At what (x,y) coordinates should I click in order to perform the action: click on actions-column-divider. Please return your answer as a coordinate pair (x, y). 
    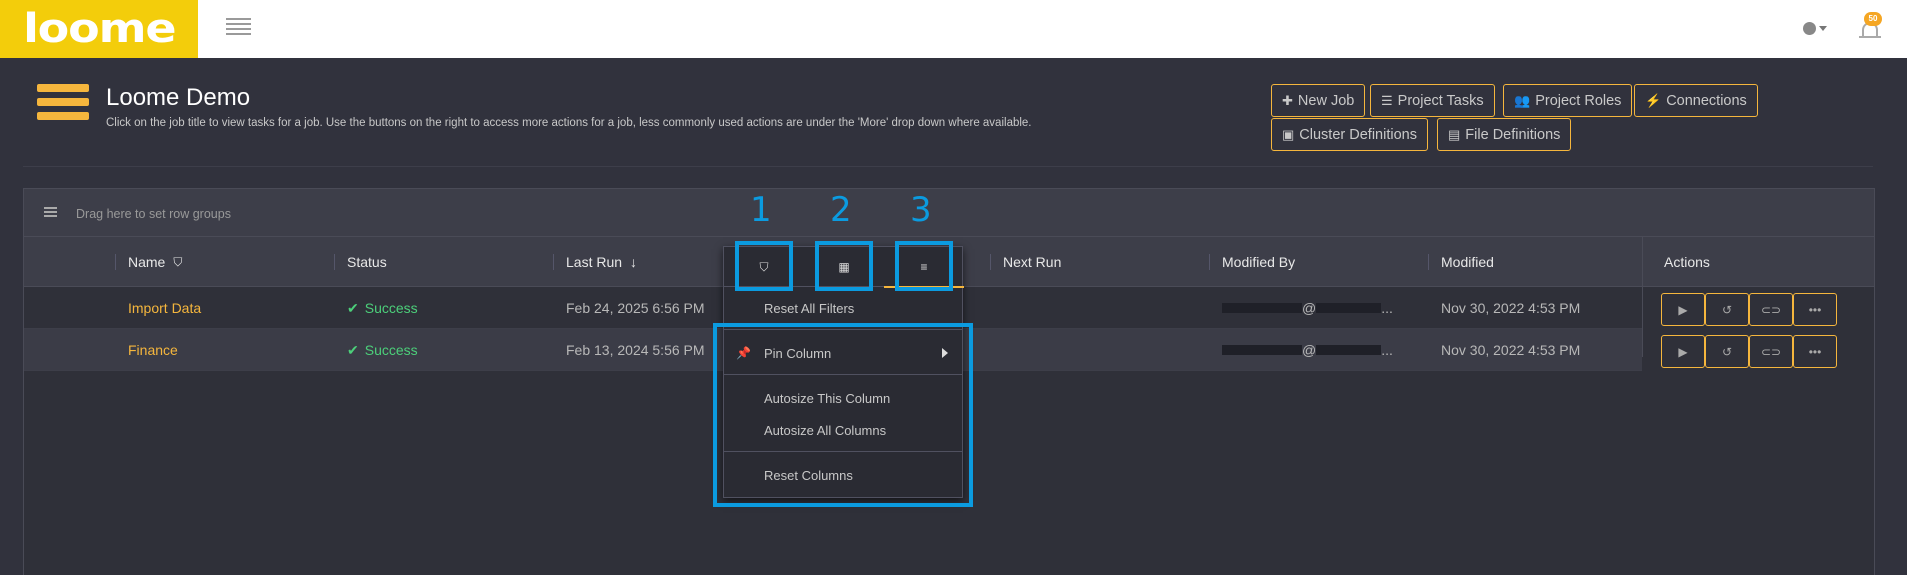
    Looking at the image, I should click on (1642, 297).